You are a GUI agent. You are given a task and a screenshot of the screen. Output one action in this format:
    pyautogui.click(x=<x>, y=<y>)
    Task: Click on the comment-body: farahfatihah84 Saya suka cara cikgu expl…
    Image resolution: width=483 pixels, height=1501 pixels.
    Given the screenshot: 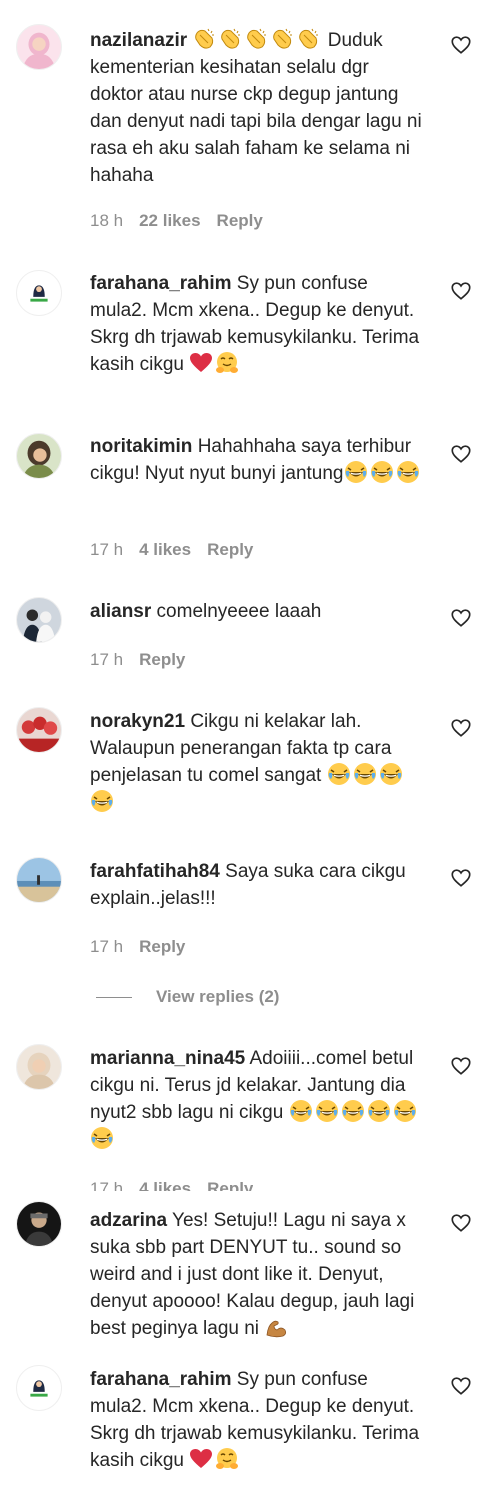 What is the action you would take?
    pyautogui.click(x=257, y=885)
    